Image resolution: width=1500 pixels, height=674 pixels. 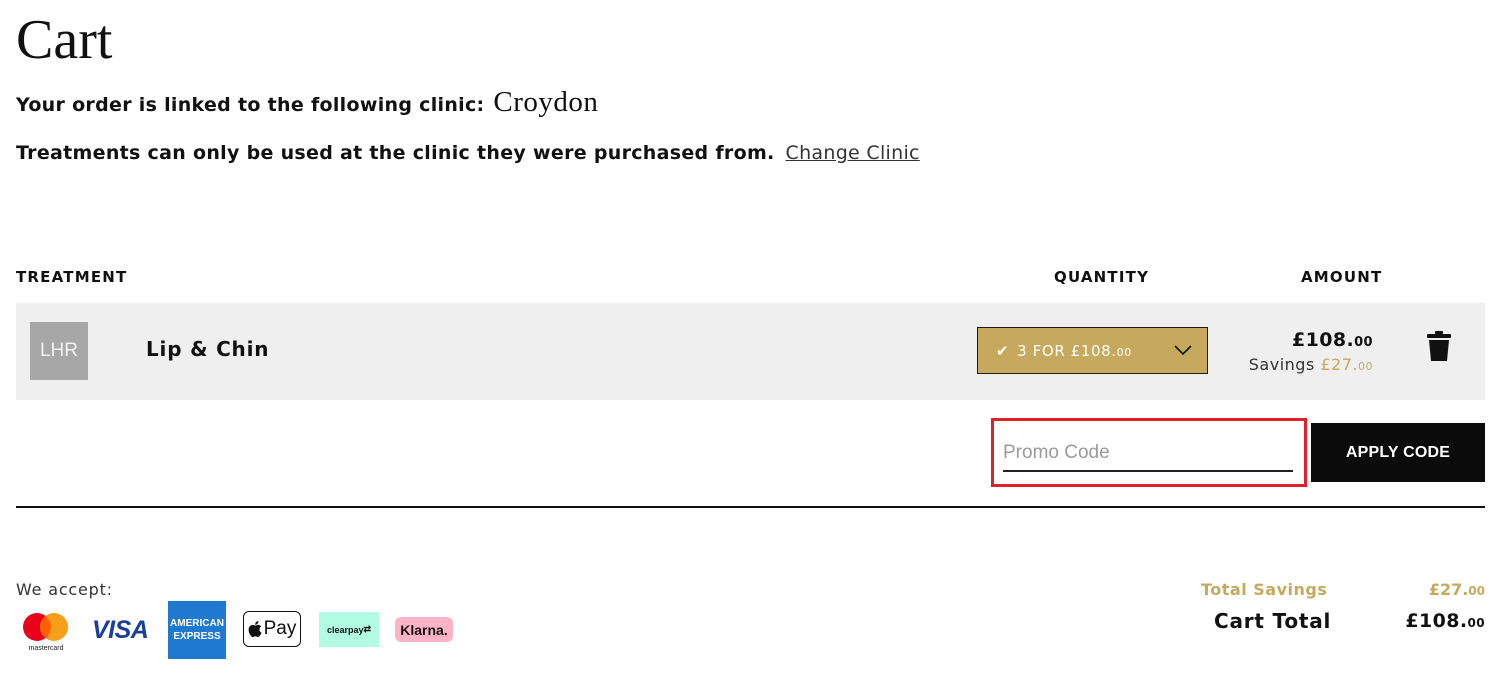 What do you see at coordinates (197, 636) in the screenshot?
I see `amex-line2: EXPRESS` at bounding box center [197, 636].